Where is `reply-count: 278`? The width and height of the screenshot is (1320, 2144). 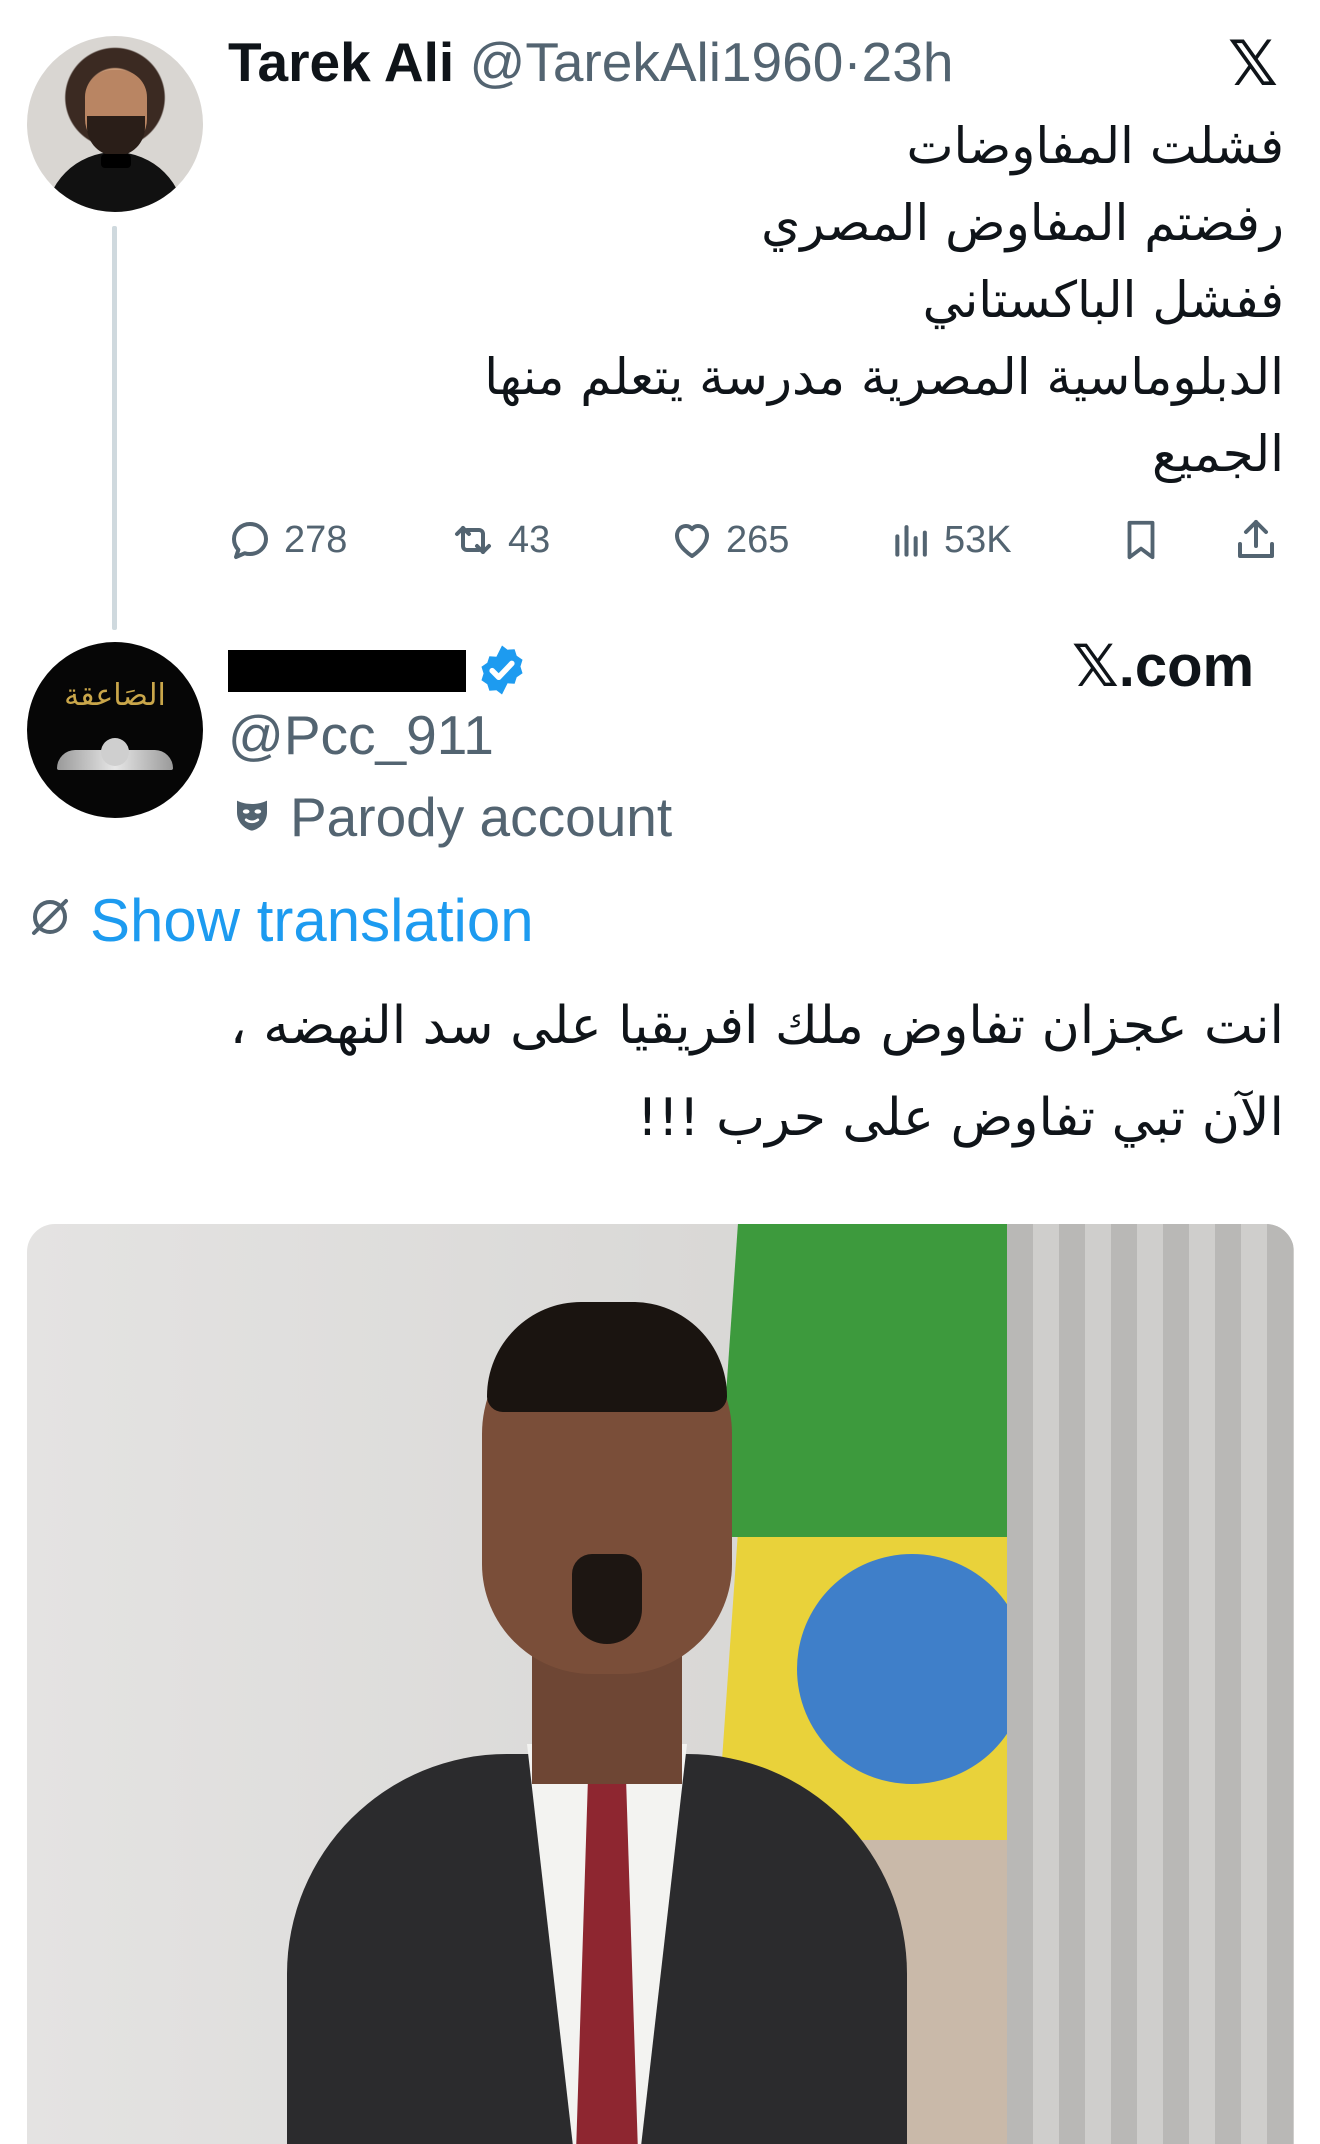 reply-count: 278 is located at coordinates (316, 539).